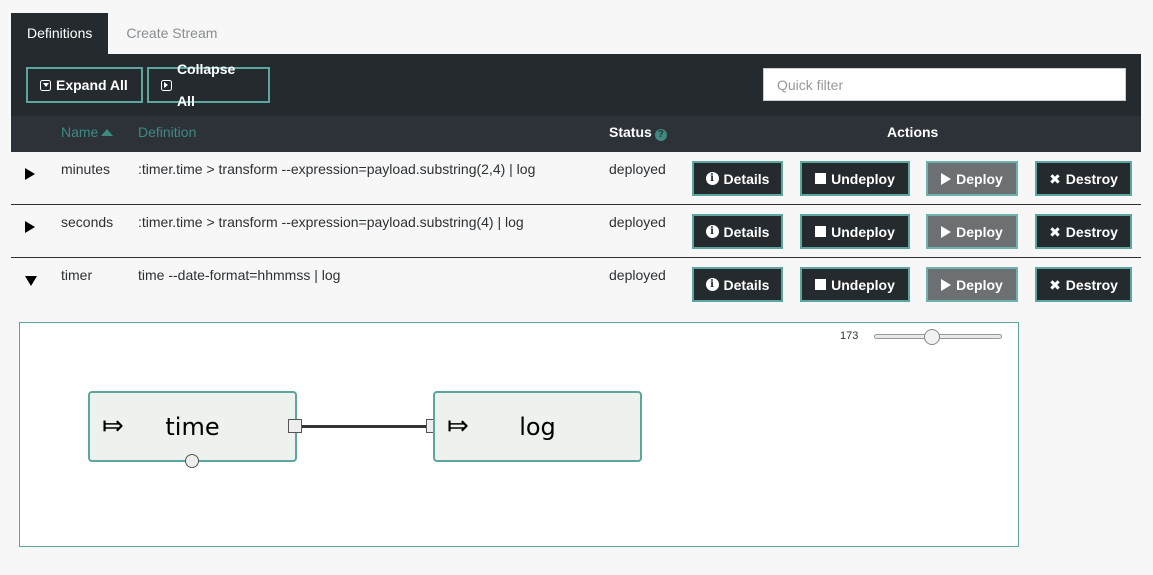 This screenshot has height=575, width=1153. What do you see at coordinates (660, 135) in the screenshot?
I see `help-icon: ?` at bounding box center [660, 135].